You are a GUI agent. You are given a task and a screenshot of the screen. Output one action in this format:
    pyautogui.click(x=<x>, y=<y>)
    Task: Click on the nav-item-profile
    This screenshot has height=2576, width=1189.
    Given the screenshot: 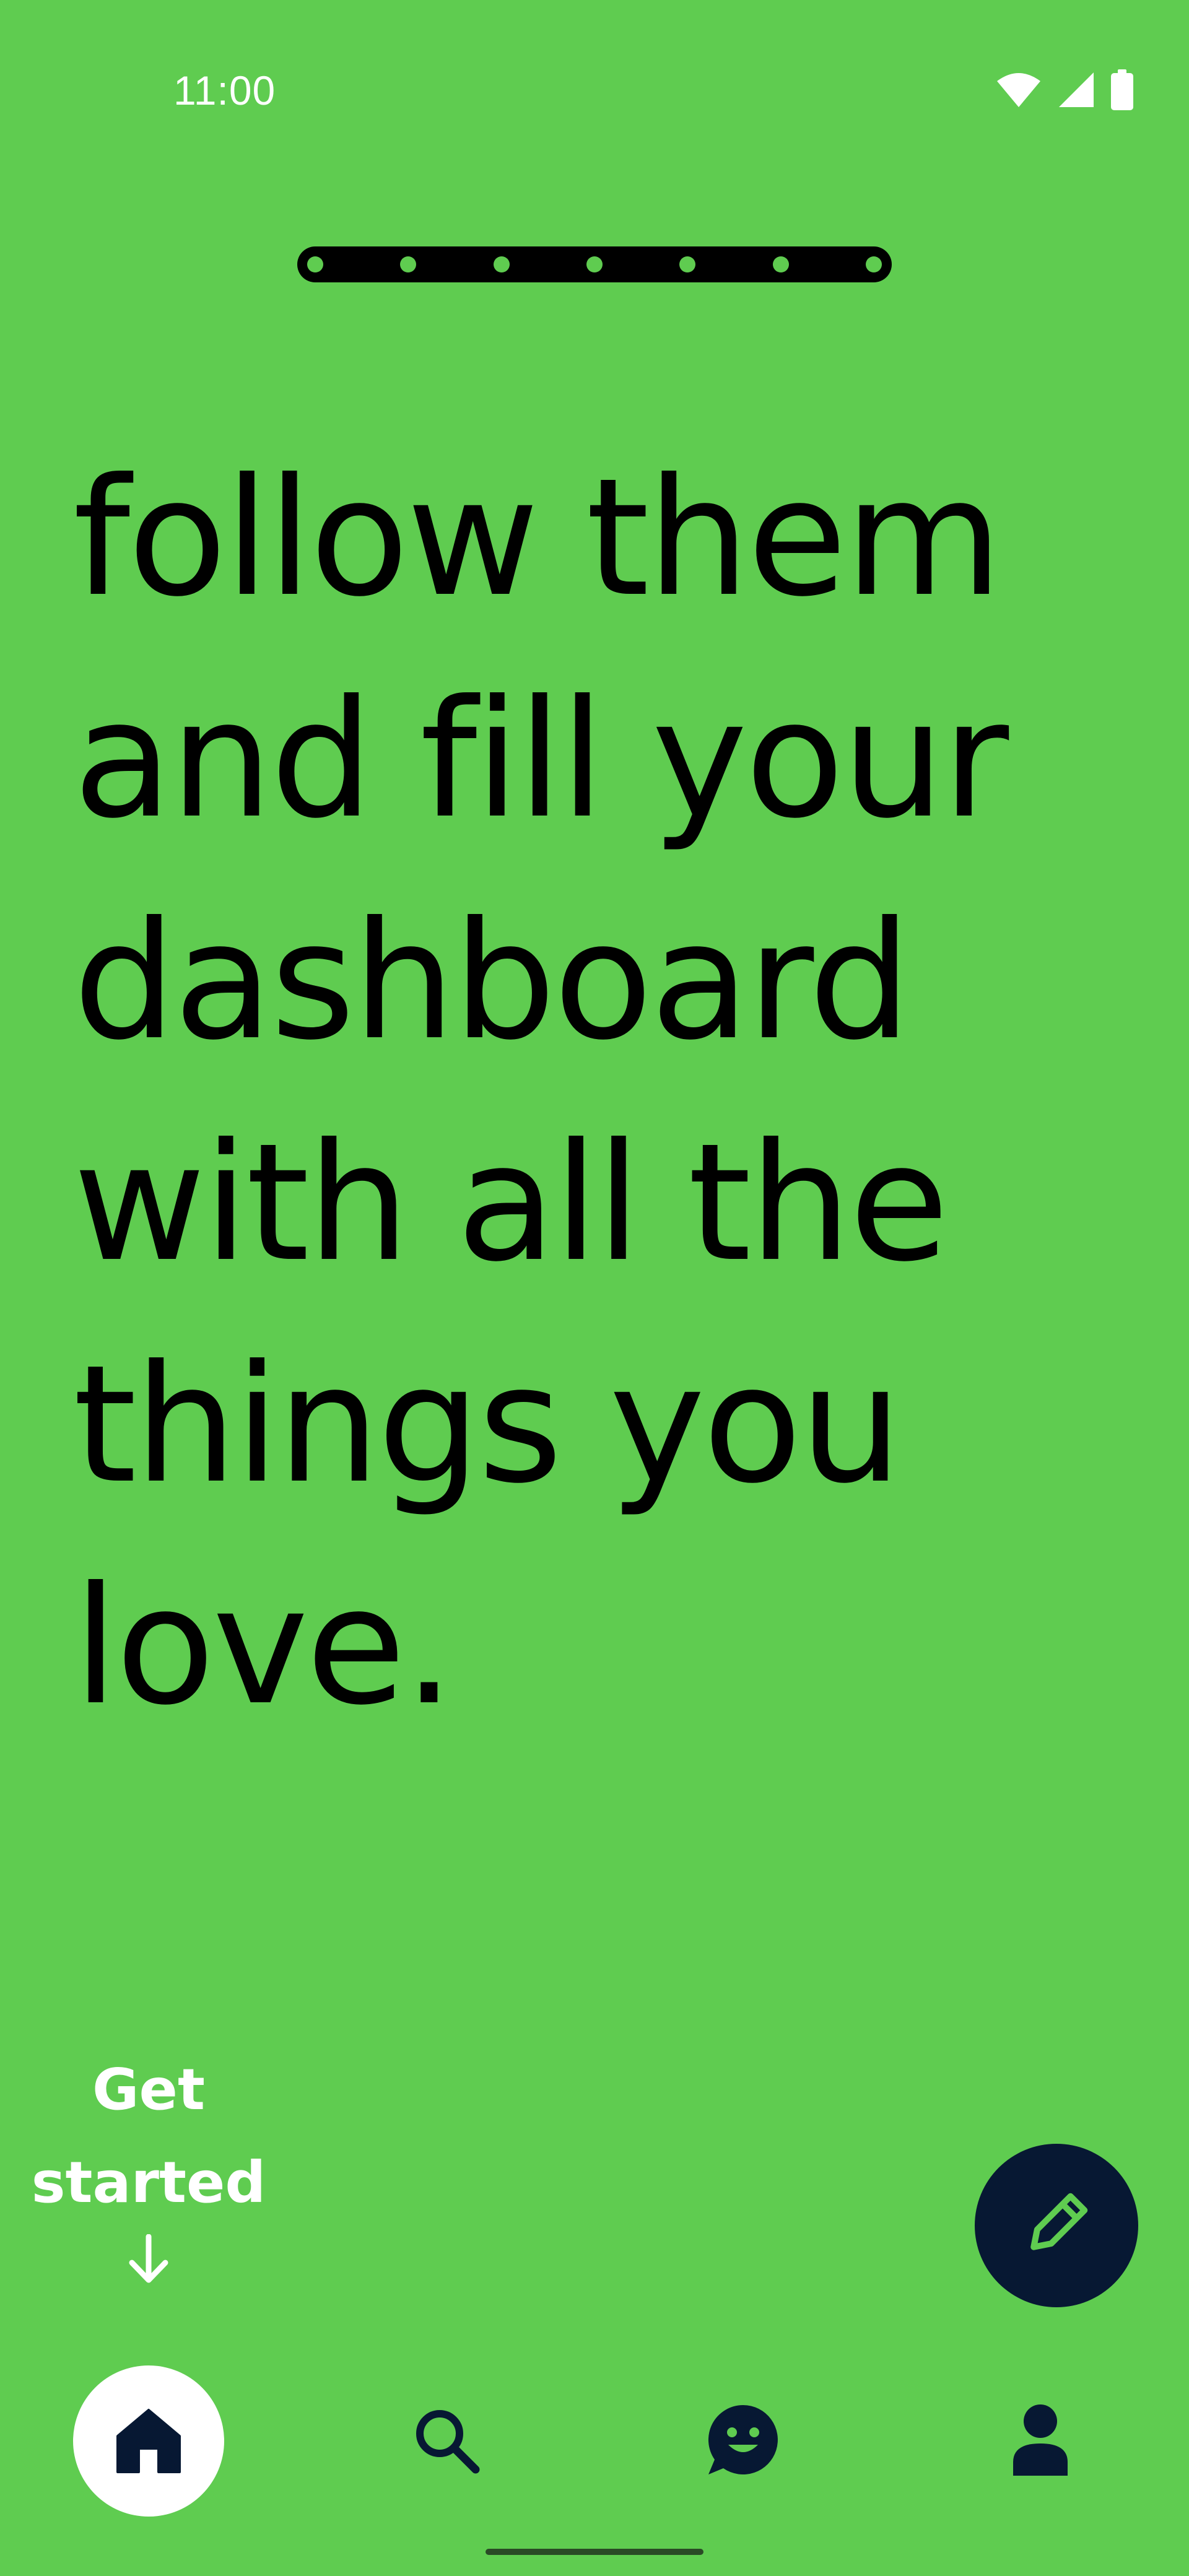 What is the action you would take?
    pyautogui.click(x=1040, y=2441)
    